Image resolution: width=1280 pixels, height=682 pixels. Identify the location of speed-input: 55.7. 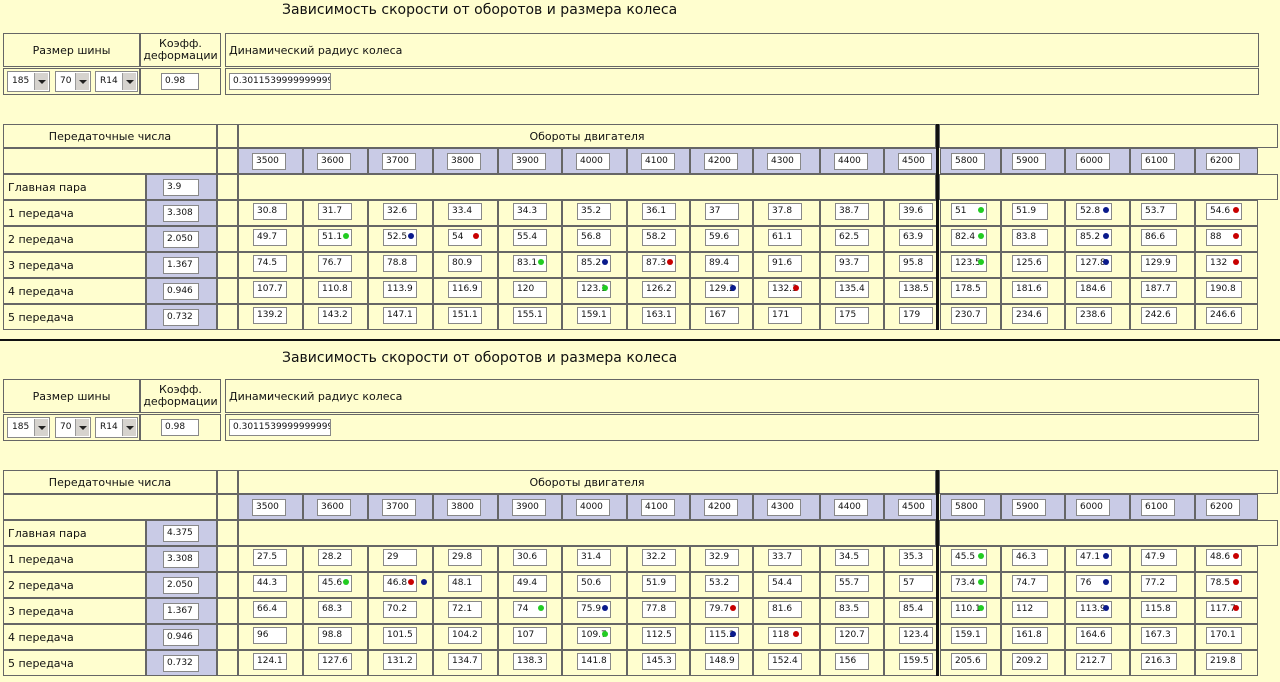
(852, 583).